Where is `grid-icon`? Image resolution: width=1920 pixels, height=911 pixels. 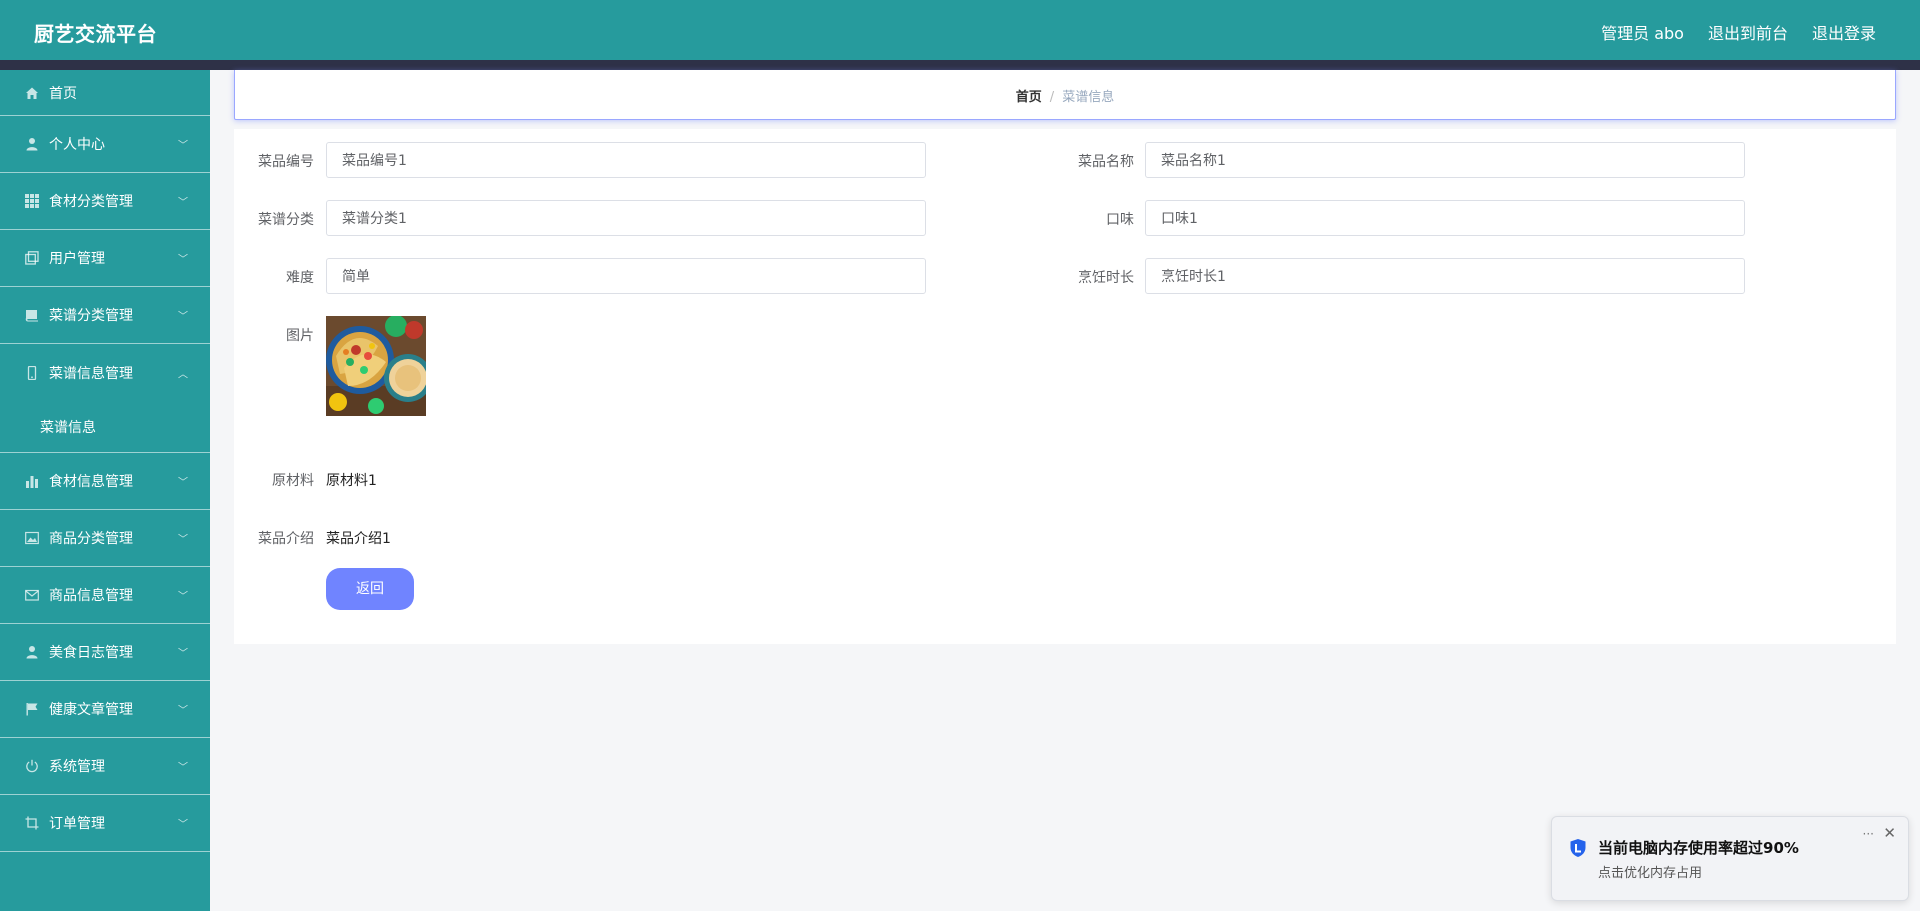 grid-icon is located at coordinates (32, 201).